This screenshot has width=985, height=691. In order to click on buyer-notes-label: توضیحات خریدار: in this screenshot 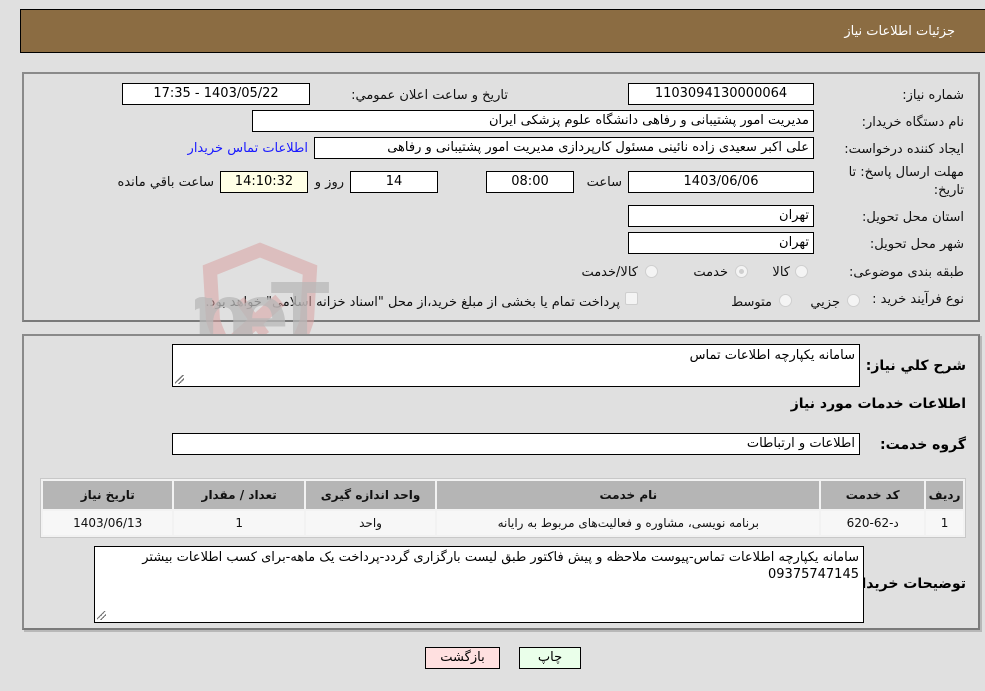, I will do `click(906, 584)`.